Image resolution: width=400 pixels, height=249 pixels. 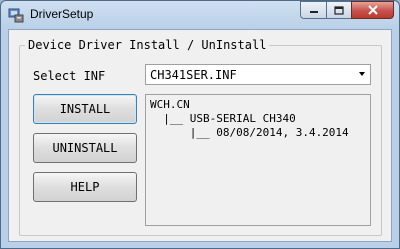 What do you see at coordinates (258, 74) in the screenshot?
I see `inf-select-combobox: CH341SER.INF` at bounding box center [258, 74].